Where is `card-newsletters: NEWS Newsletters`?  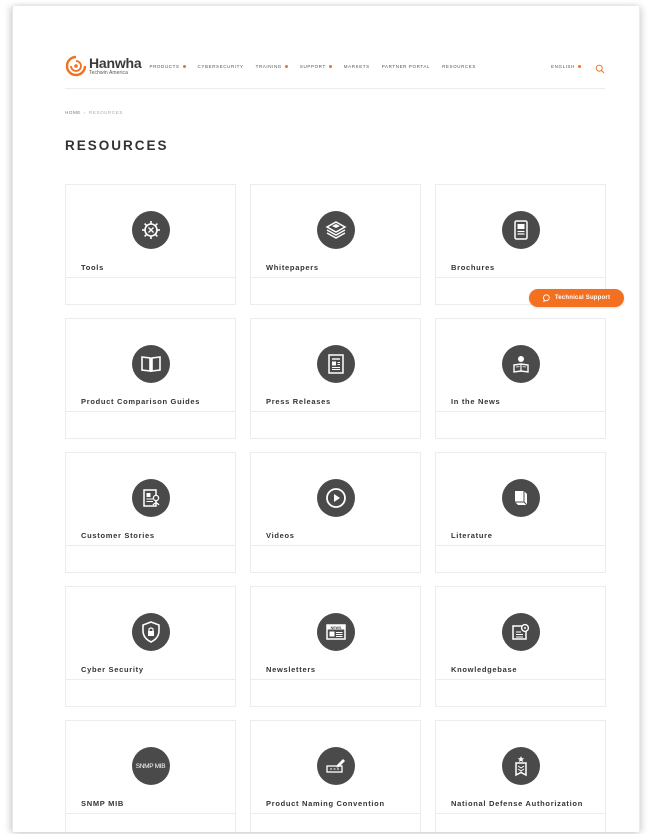
card-newsletters: NEWS Newsletters is located at coordinates (335, 646).